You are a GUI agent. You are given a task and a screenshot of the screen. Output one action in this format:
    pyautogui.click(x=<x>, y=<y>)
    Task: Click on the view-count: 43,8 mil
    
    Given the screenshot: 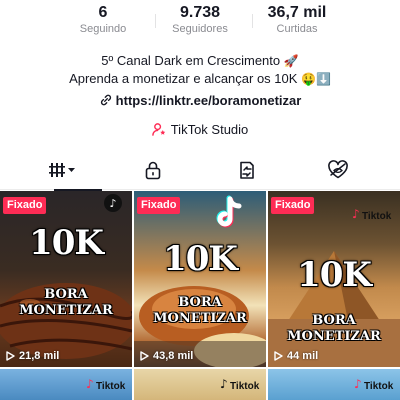 What is the action you would take?
    pyautogui.click(x=166, y=356)
    